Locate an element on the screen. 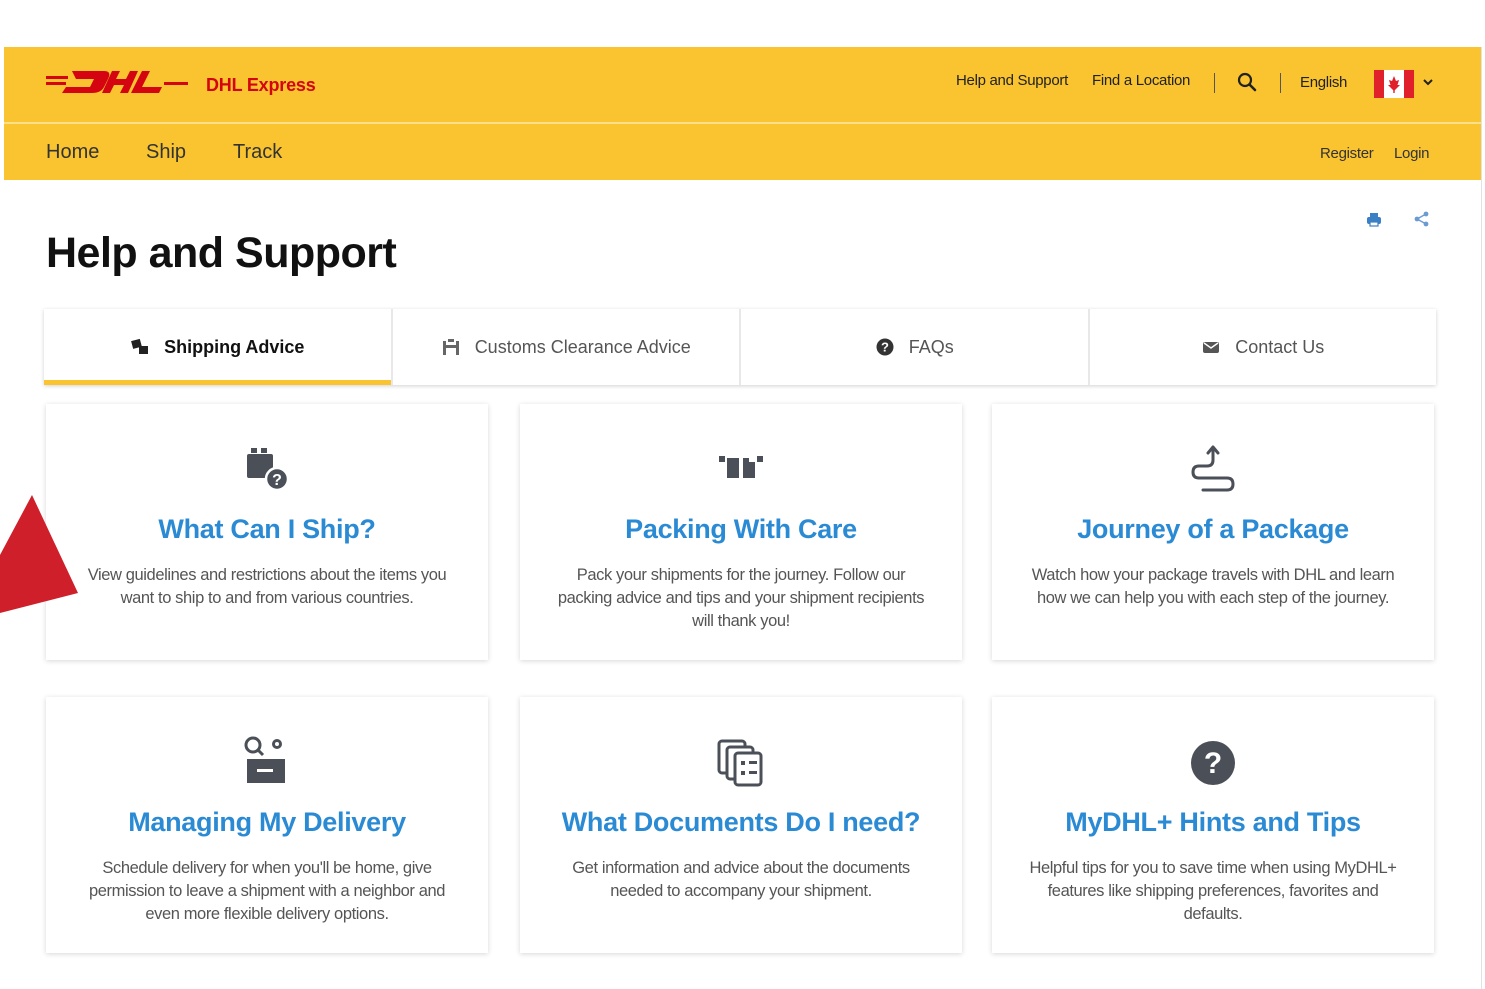 Image resolution: width=1485 pixels, height=989 pixels. tab-label: Shipping Advice is located at coordinates (234, 346).